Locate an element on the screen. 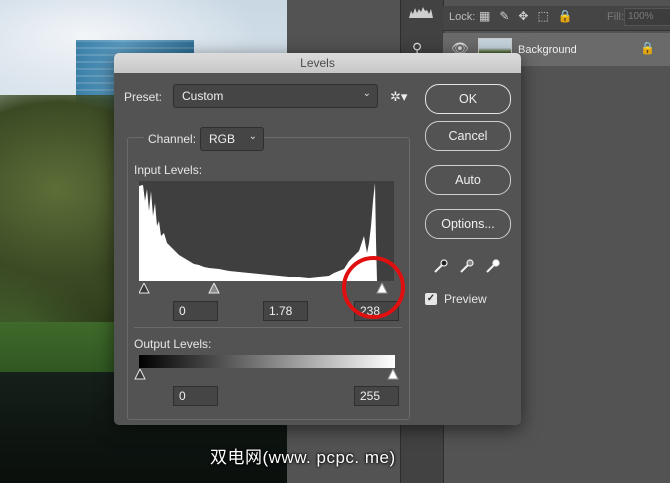 This screenshot has width=670, height=483. input-gamma-field: 1.78 is located at coordinates (285, 311).